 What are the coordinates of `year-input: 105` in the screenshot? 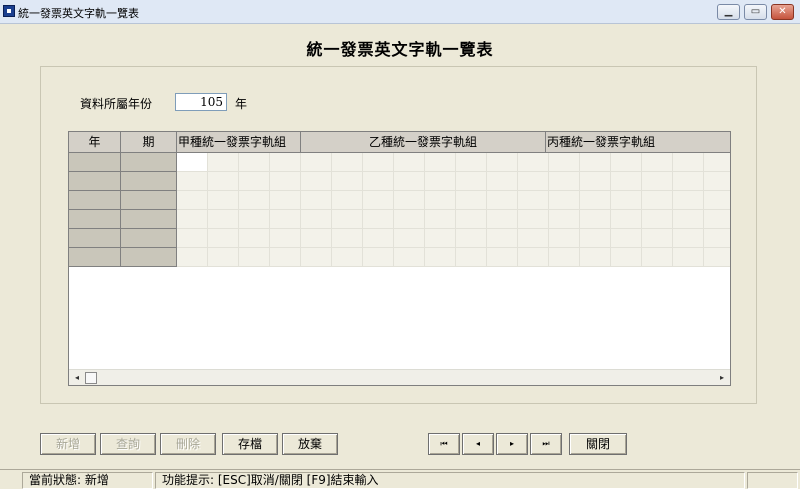 It's located at (201, 102).